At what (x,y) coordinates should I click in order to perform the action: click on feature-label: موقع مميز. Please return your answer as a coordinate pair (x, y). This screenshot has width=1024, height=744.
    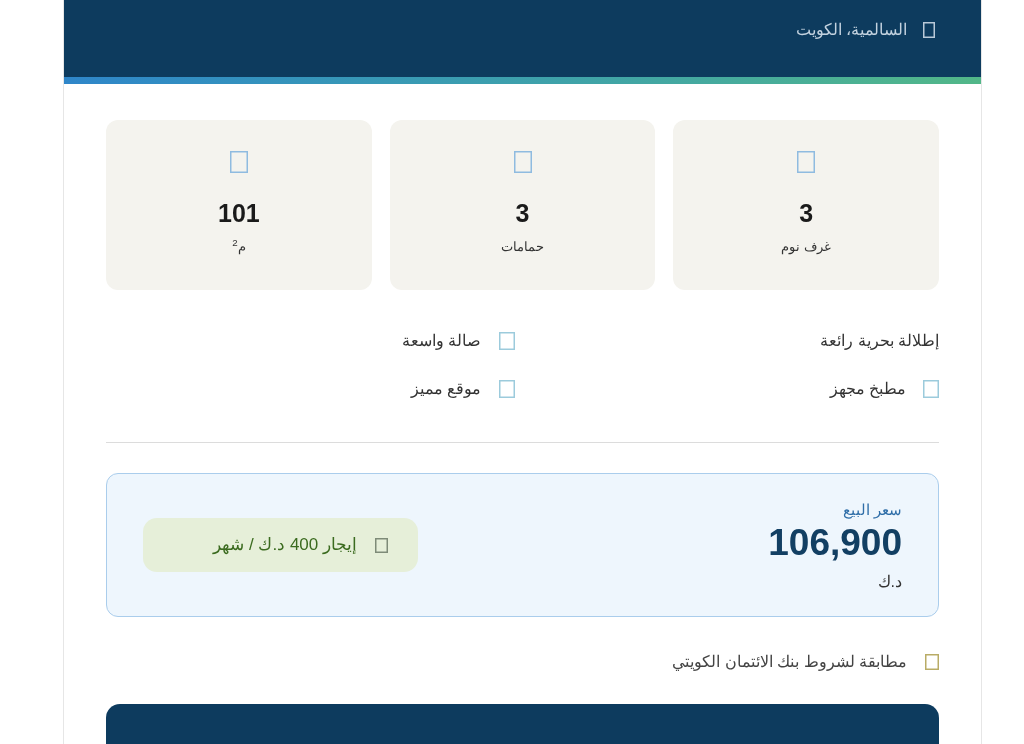
    Looking at the image, I should click on (446, 389).